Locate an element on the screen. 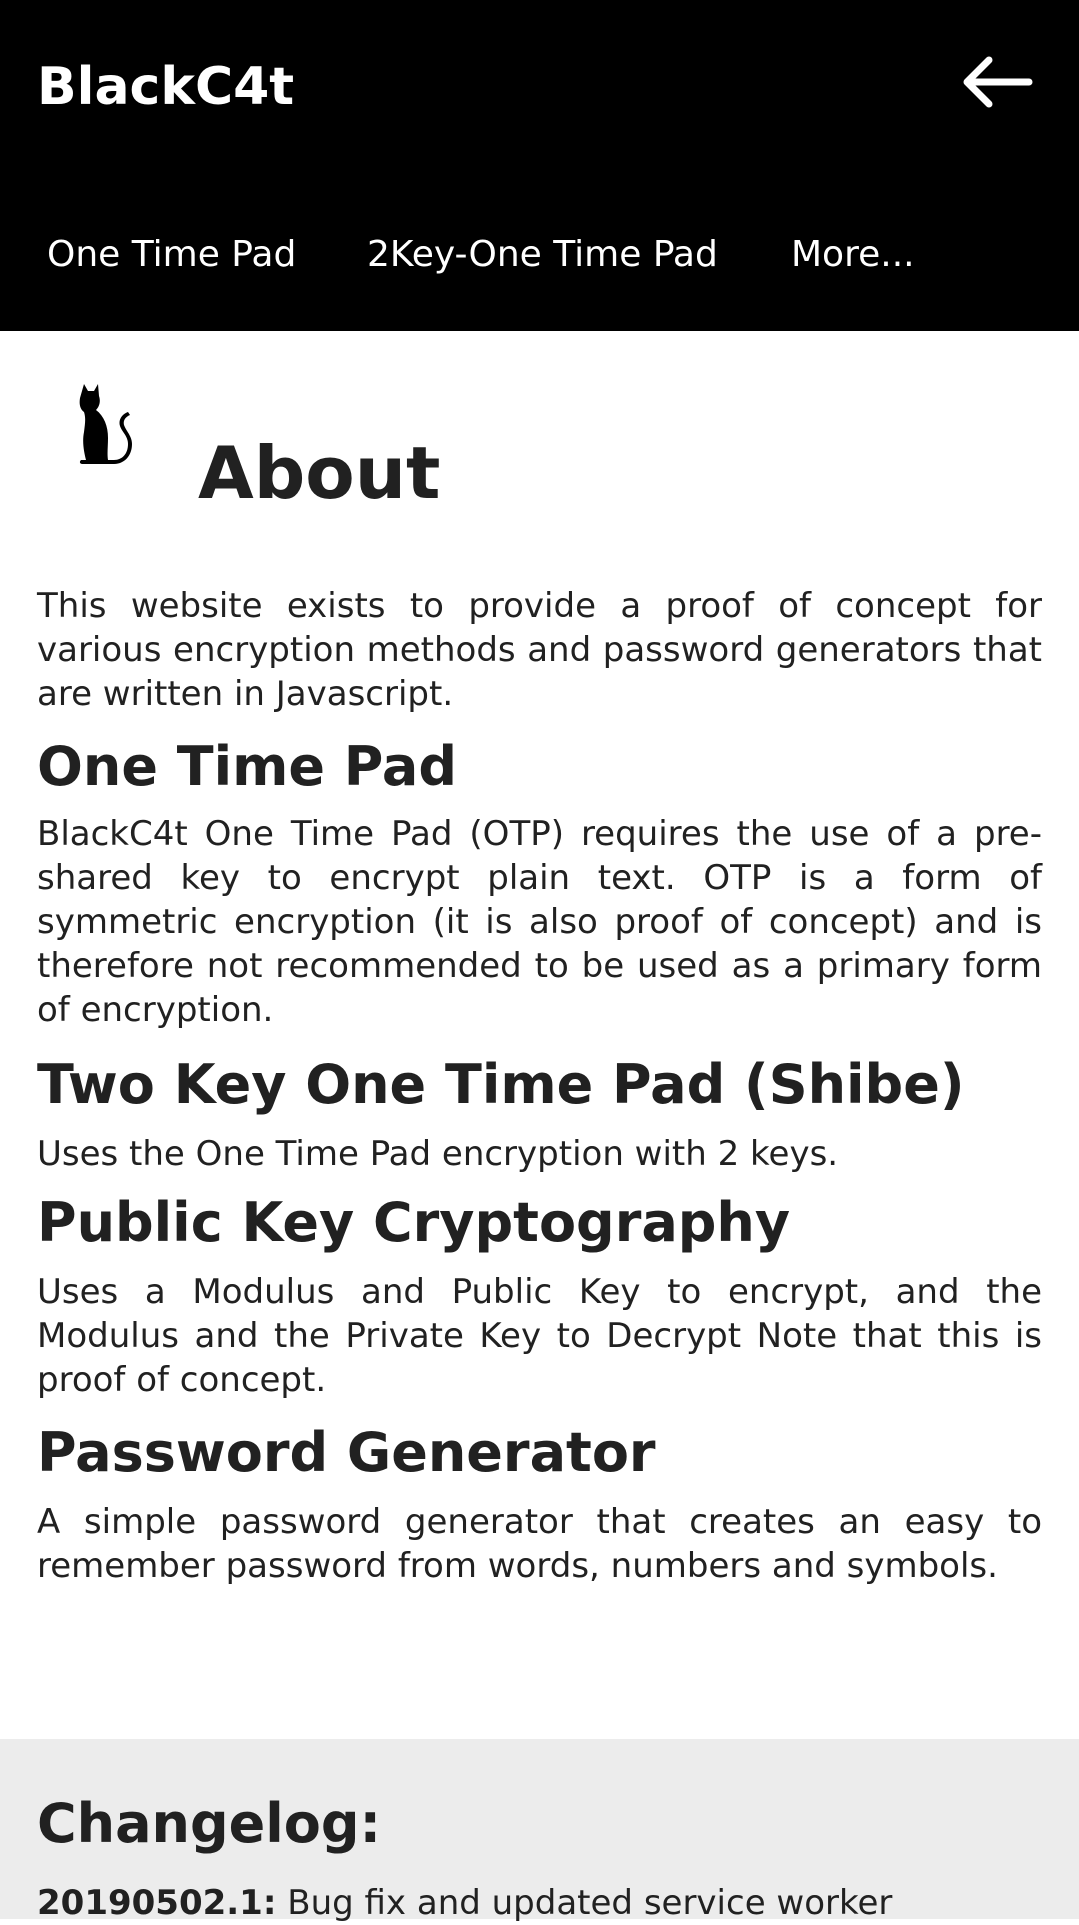 This screenshot has height=1925, width=1079. section-title-password-generator: Password Generator is located at coordinates (346, 1452).